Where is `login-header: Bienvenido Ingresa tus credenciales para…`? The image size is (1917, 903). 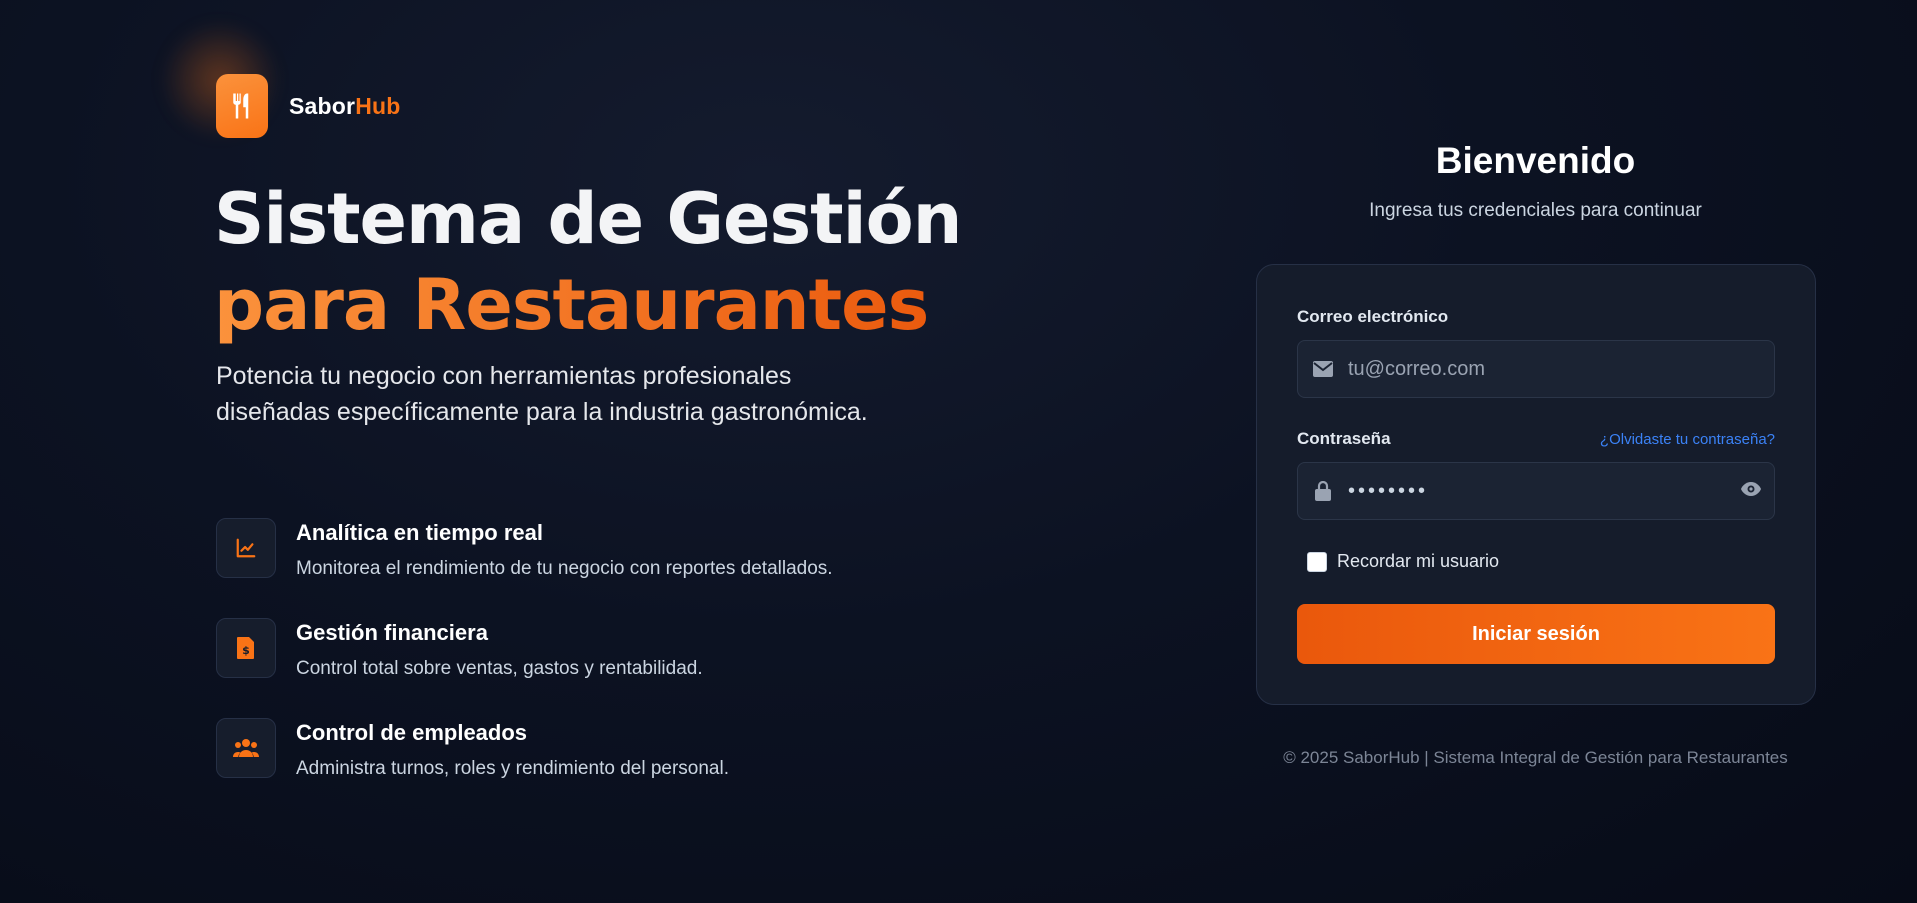 login-header: Bienvenido Ingresa tus credenciales para… is located at coordinates (1535, 181).